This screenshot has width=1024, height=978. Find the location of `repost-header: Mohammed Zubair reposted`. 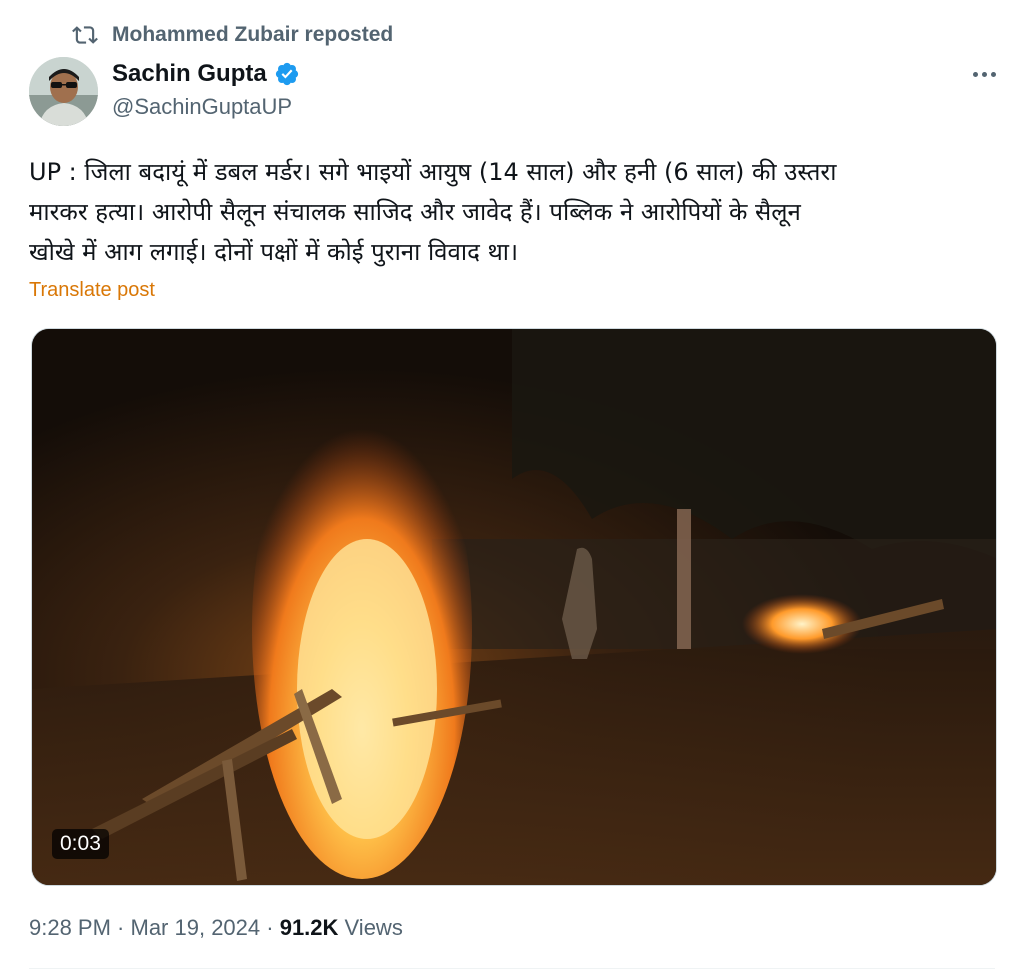

repost-header: Mohammed Zubair reposted is located at coordinates (232, 35).